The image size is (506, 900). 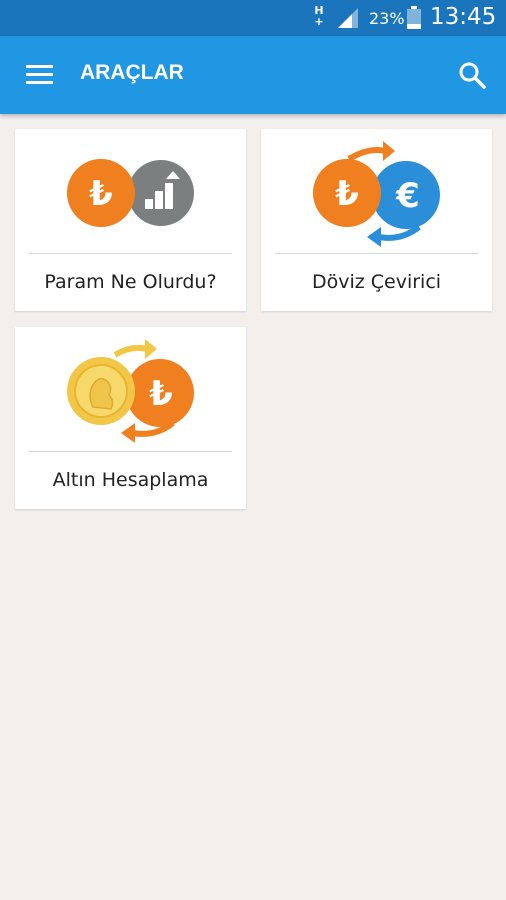 I want to click on euro-symbol: €, so click(x=407, y=196).